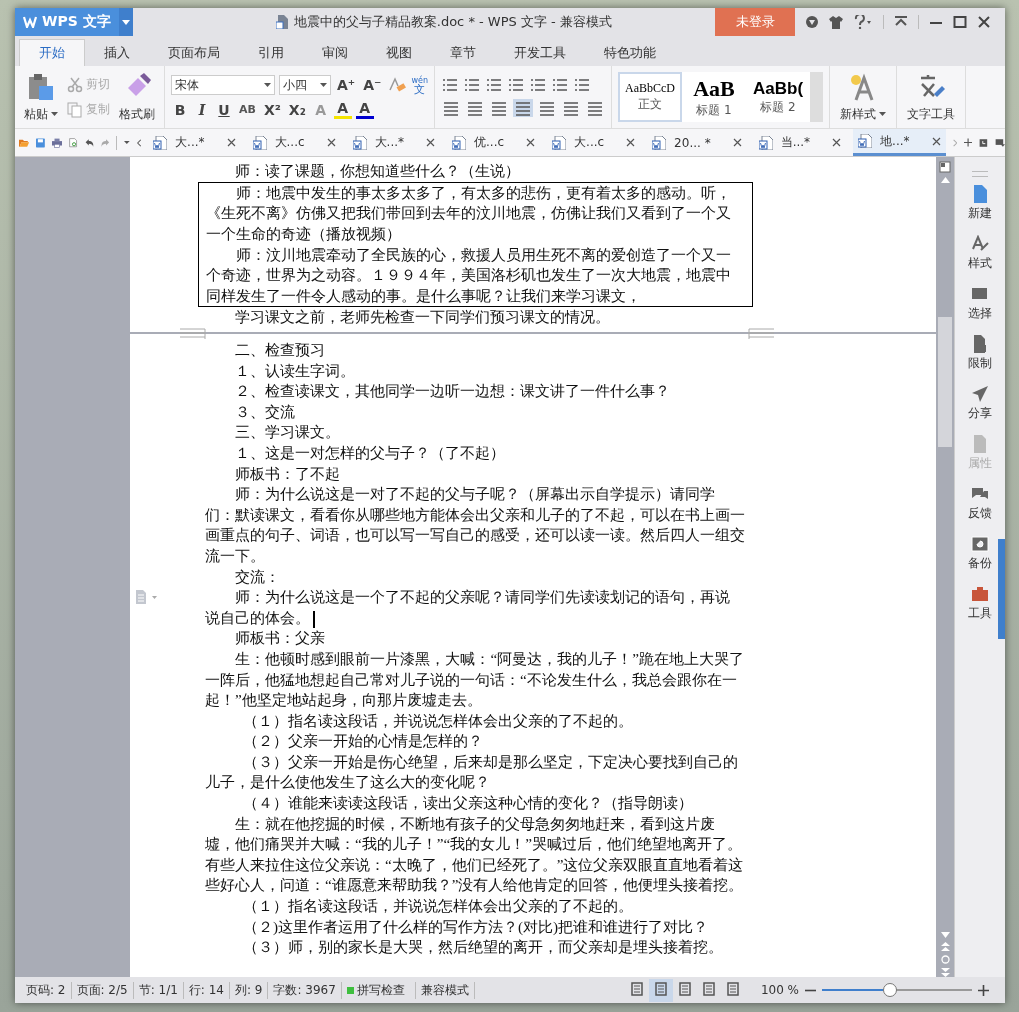 This screenshot has height=1012, width=1019. I want to click on ribbon-tab: 章节, so click(463, 52).